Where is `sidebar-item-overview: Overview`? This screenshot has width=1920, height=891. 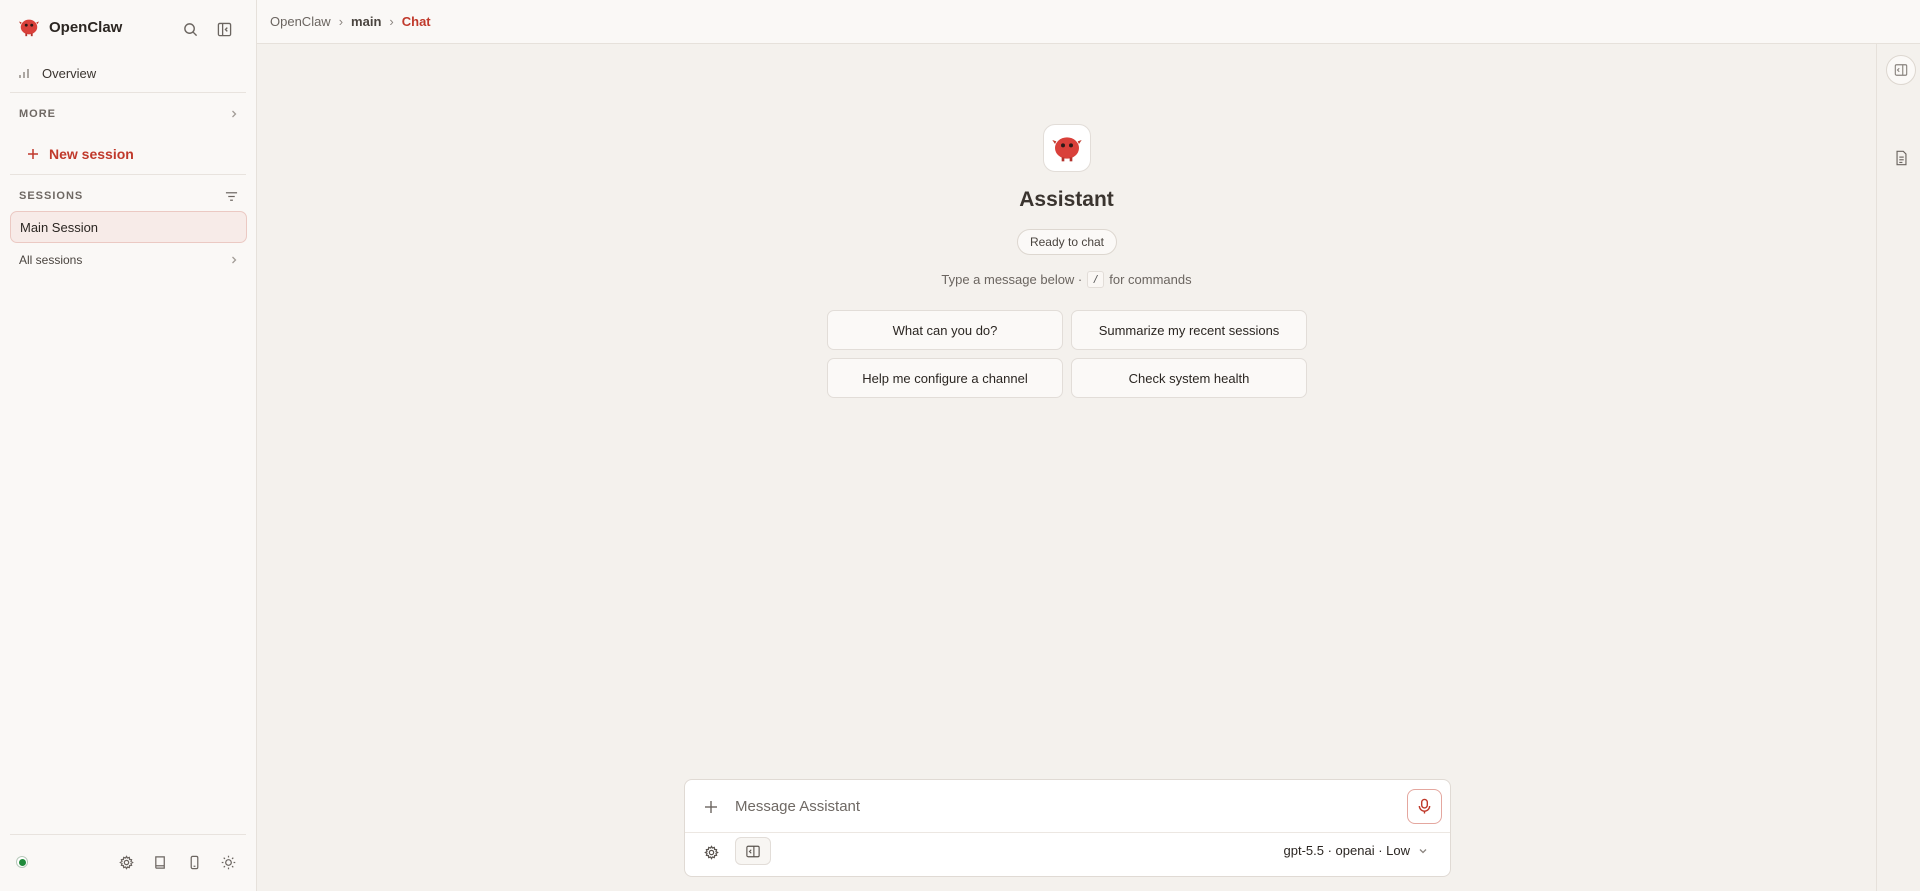
sidebar-item-overview: Overview is located at coordinates (128, 73).